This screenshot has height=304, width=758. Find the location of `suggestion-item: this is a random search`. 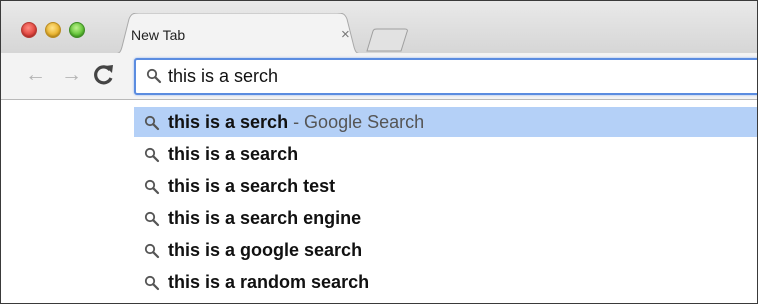

suggestion-item: this is a random search is located at coordinates (445, 282).